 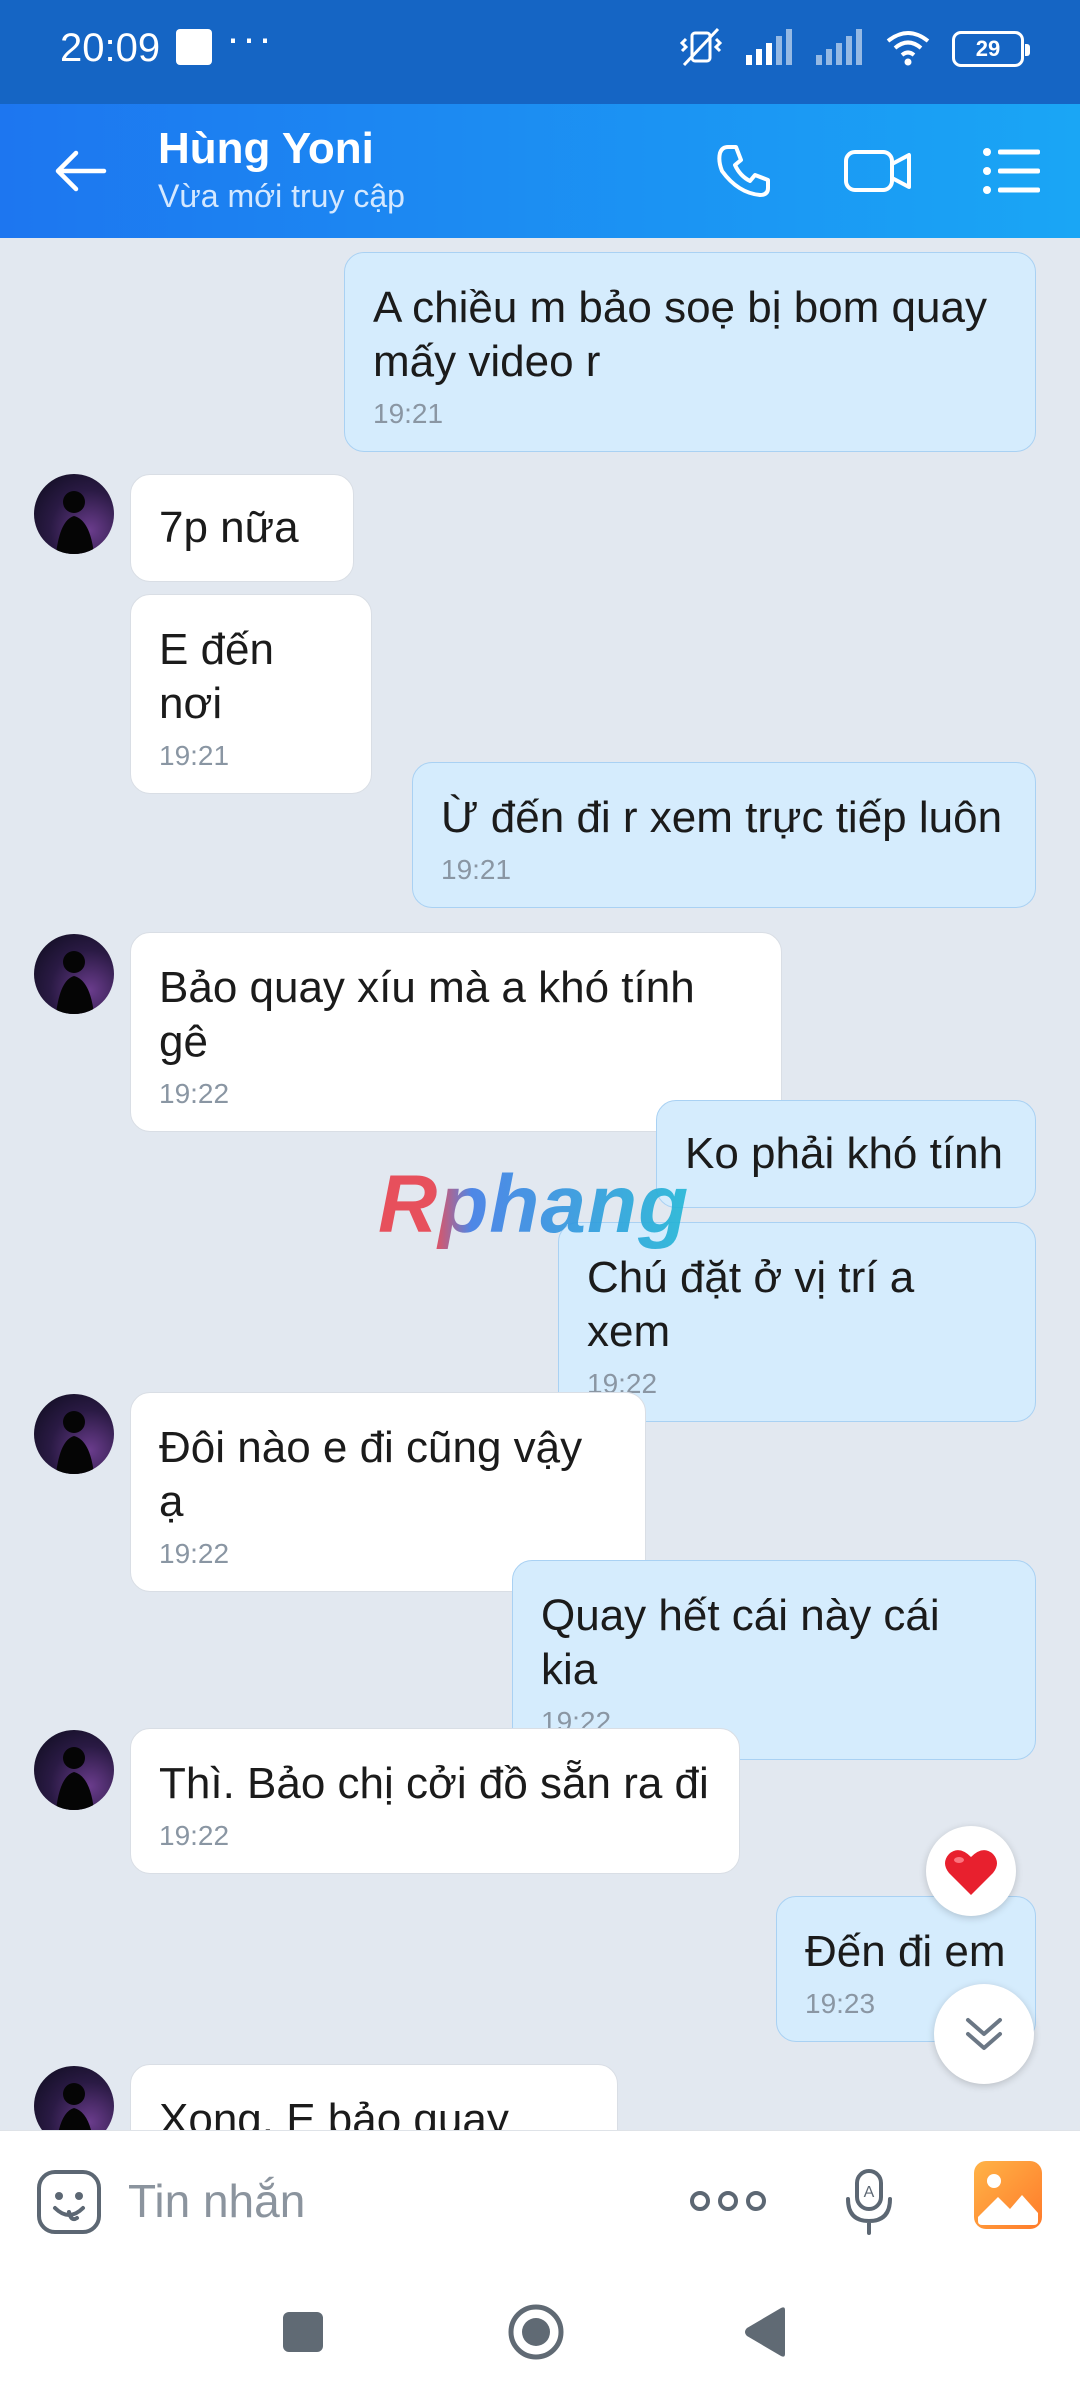 I want to click on microphone-icon: A, so click(x=869, y=2202).